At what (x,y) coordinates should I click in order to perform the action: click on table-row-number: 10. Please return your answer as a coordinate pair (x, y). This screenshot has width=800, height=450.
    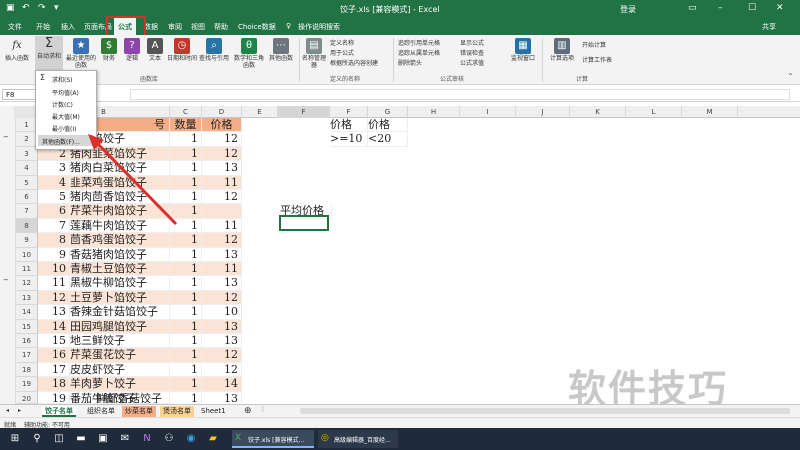
    Looking at the image, I should click on (54, 269).